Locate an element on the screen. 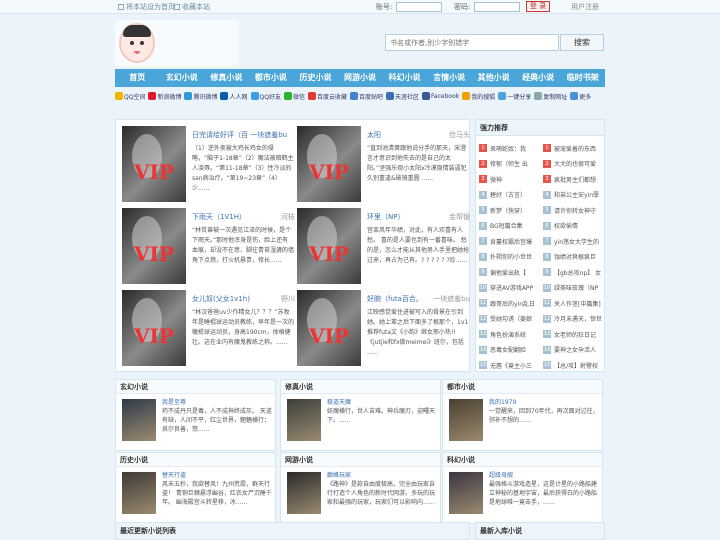 The height and width of the screenshot is (540, 720). ranking-item: 2 大大的也很可爱 is located at coordinates (573, 164).